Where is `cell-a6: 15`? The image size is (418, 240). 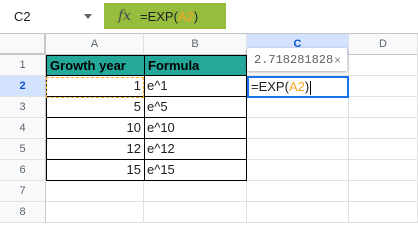 cell-a6: 15 is located at coordinates (95, 170).